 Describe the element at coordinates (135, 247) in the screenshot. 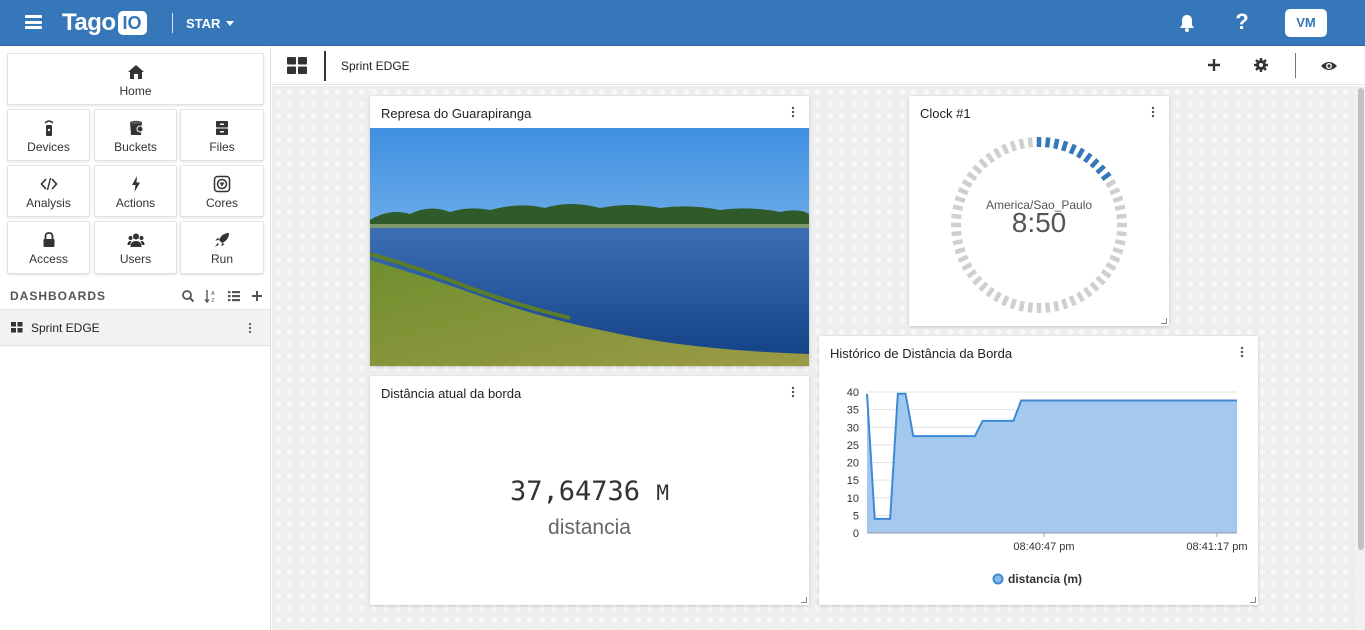

I see `sidebar-item-users: Users` at that location.